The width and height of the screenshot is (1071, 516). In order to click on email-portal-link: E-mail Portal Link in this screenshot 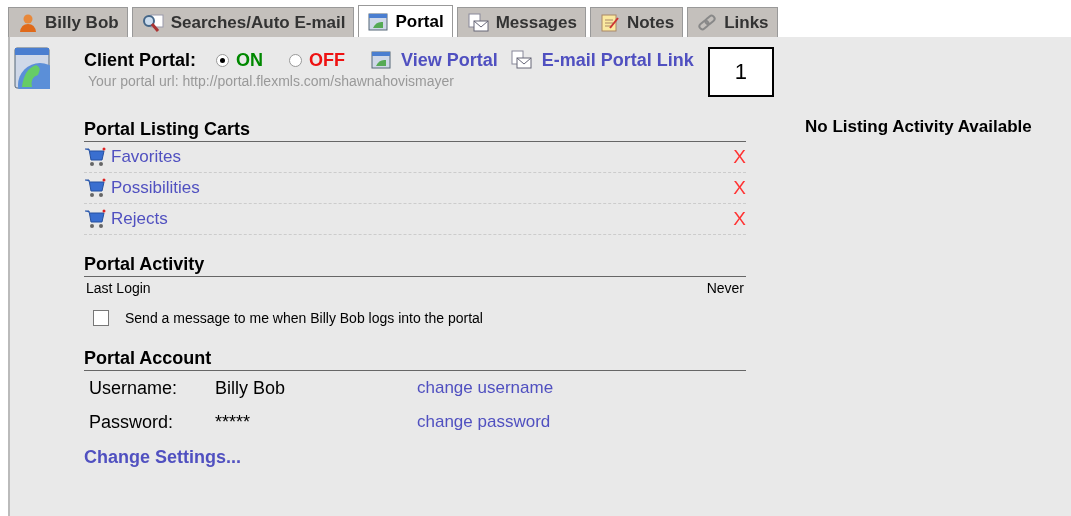, I will do `click(617, 60)`.